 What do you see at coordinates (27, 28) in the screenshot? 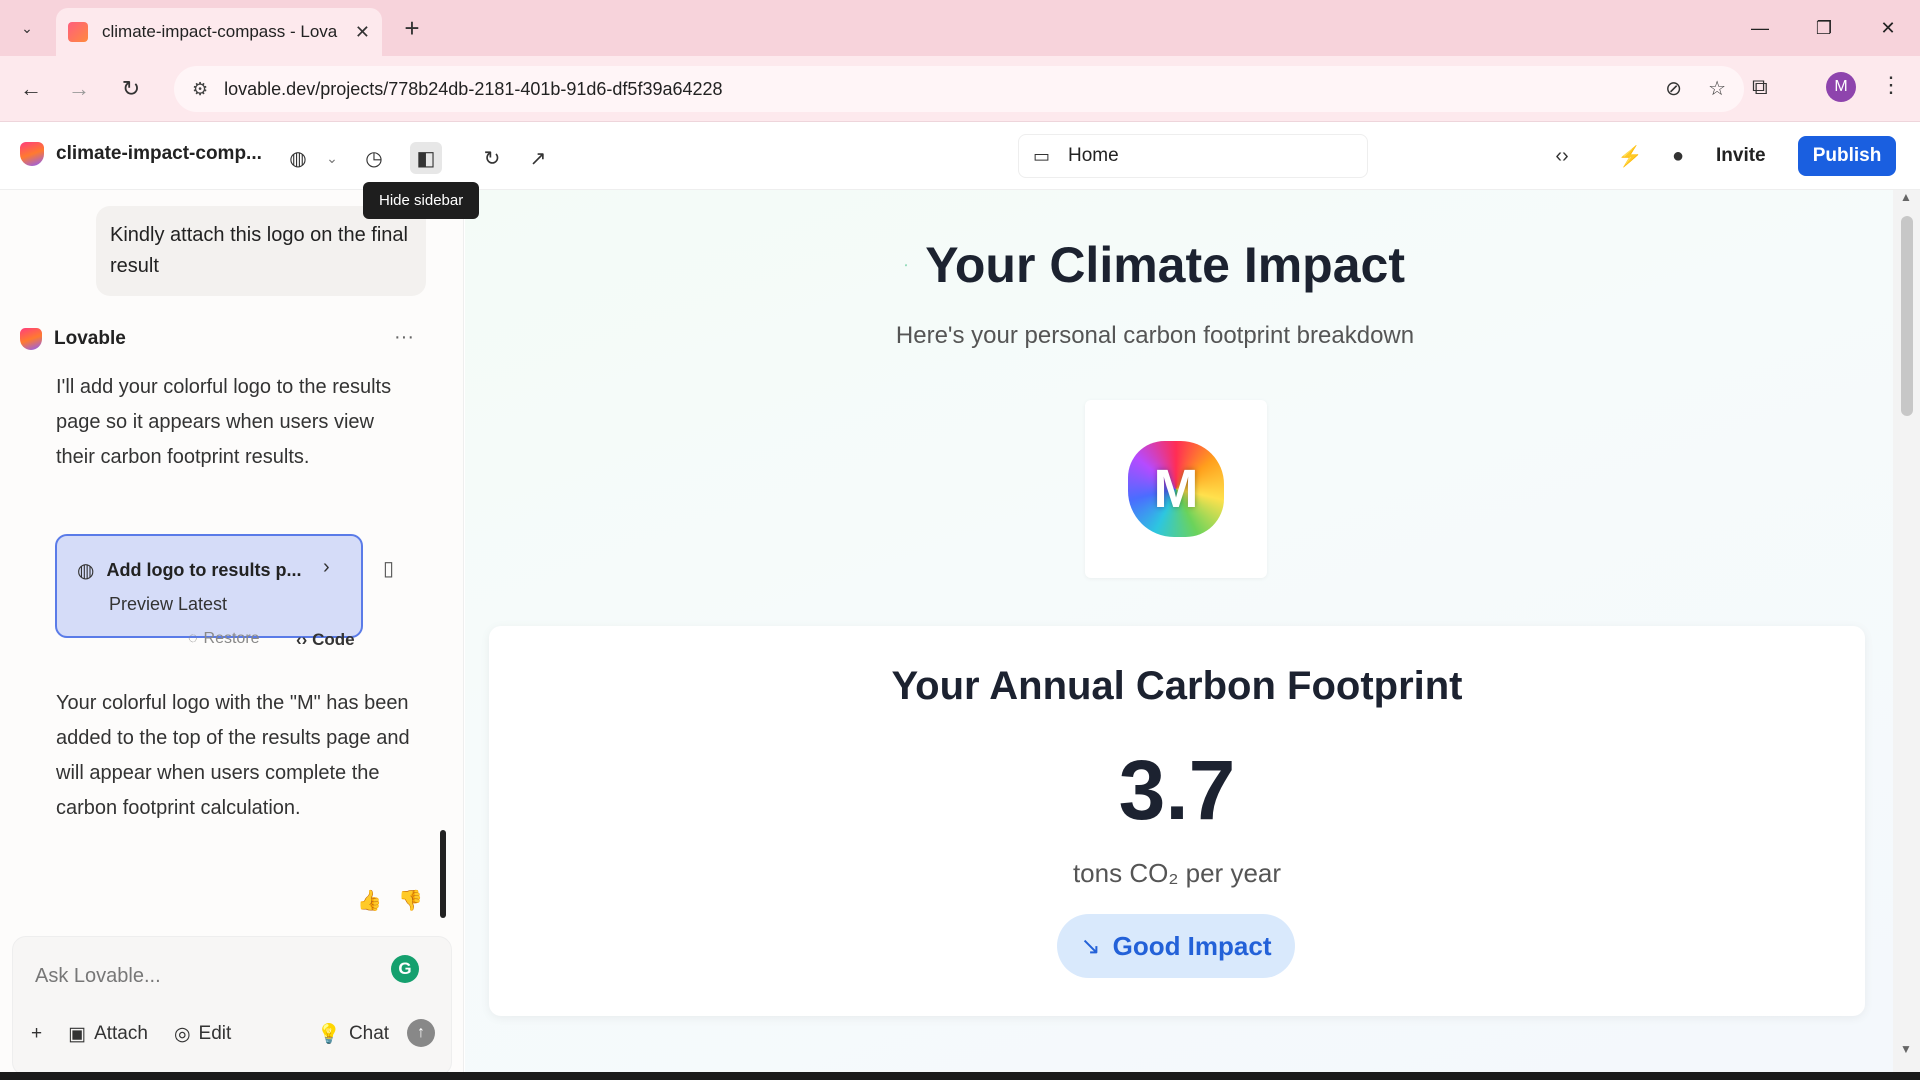
I see `tab-search-chevron-icon: ⌄` at bounding box center [27, 28].